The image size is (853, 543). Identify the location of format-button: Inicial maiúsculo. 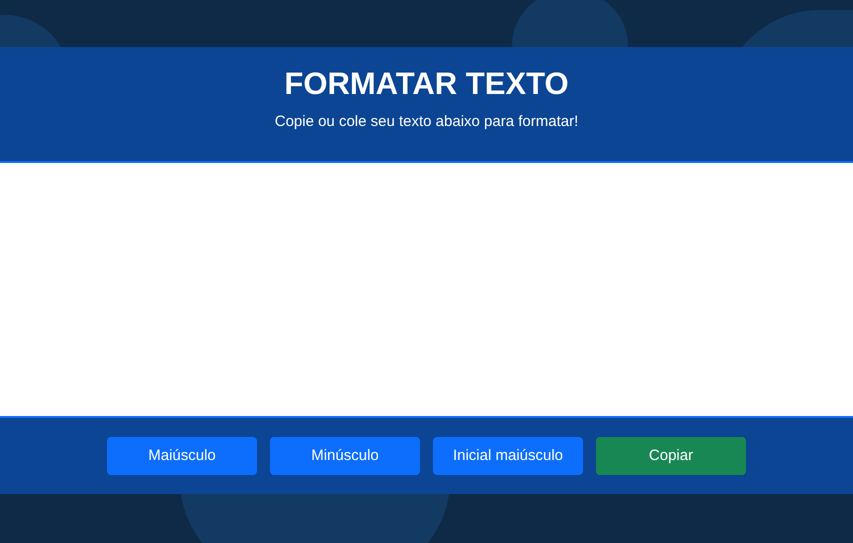
(508, 456).